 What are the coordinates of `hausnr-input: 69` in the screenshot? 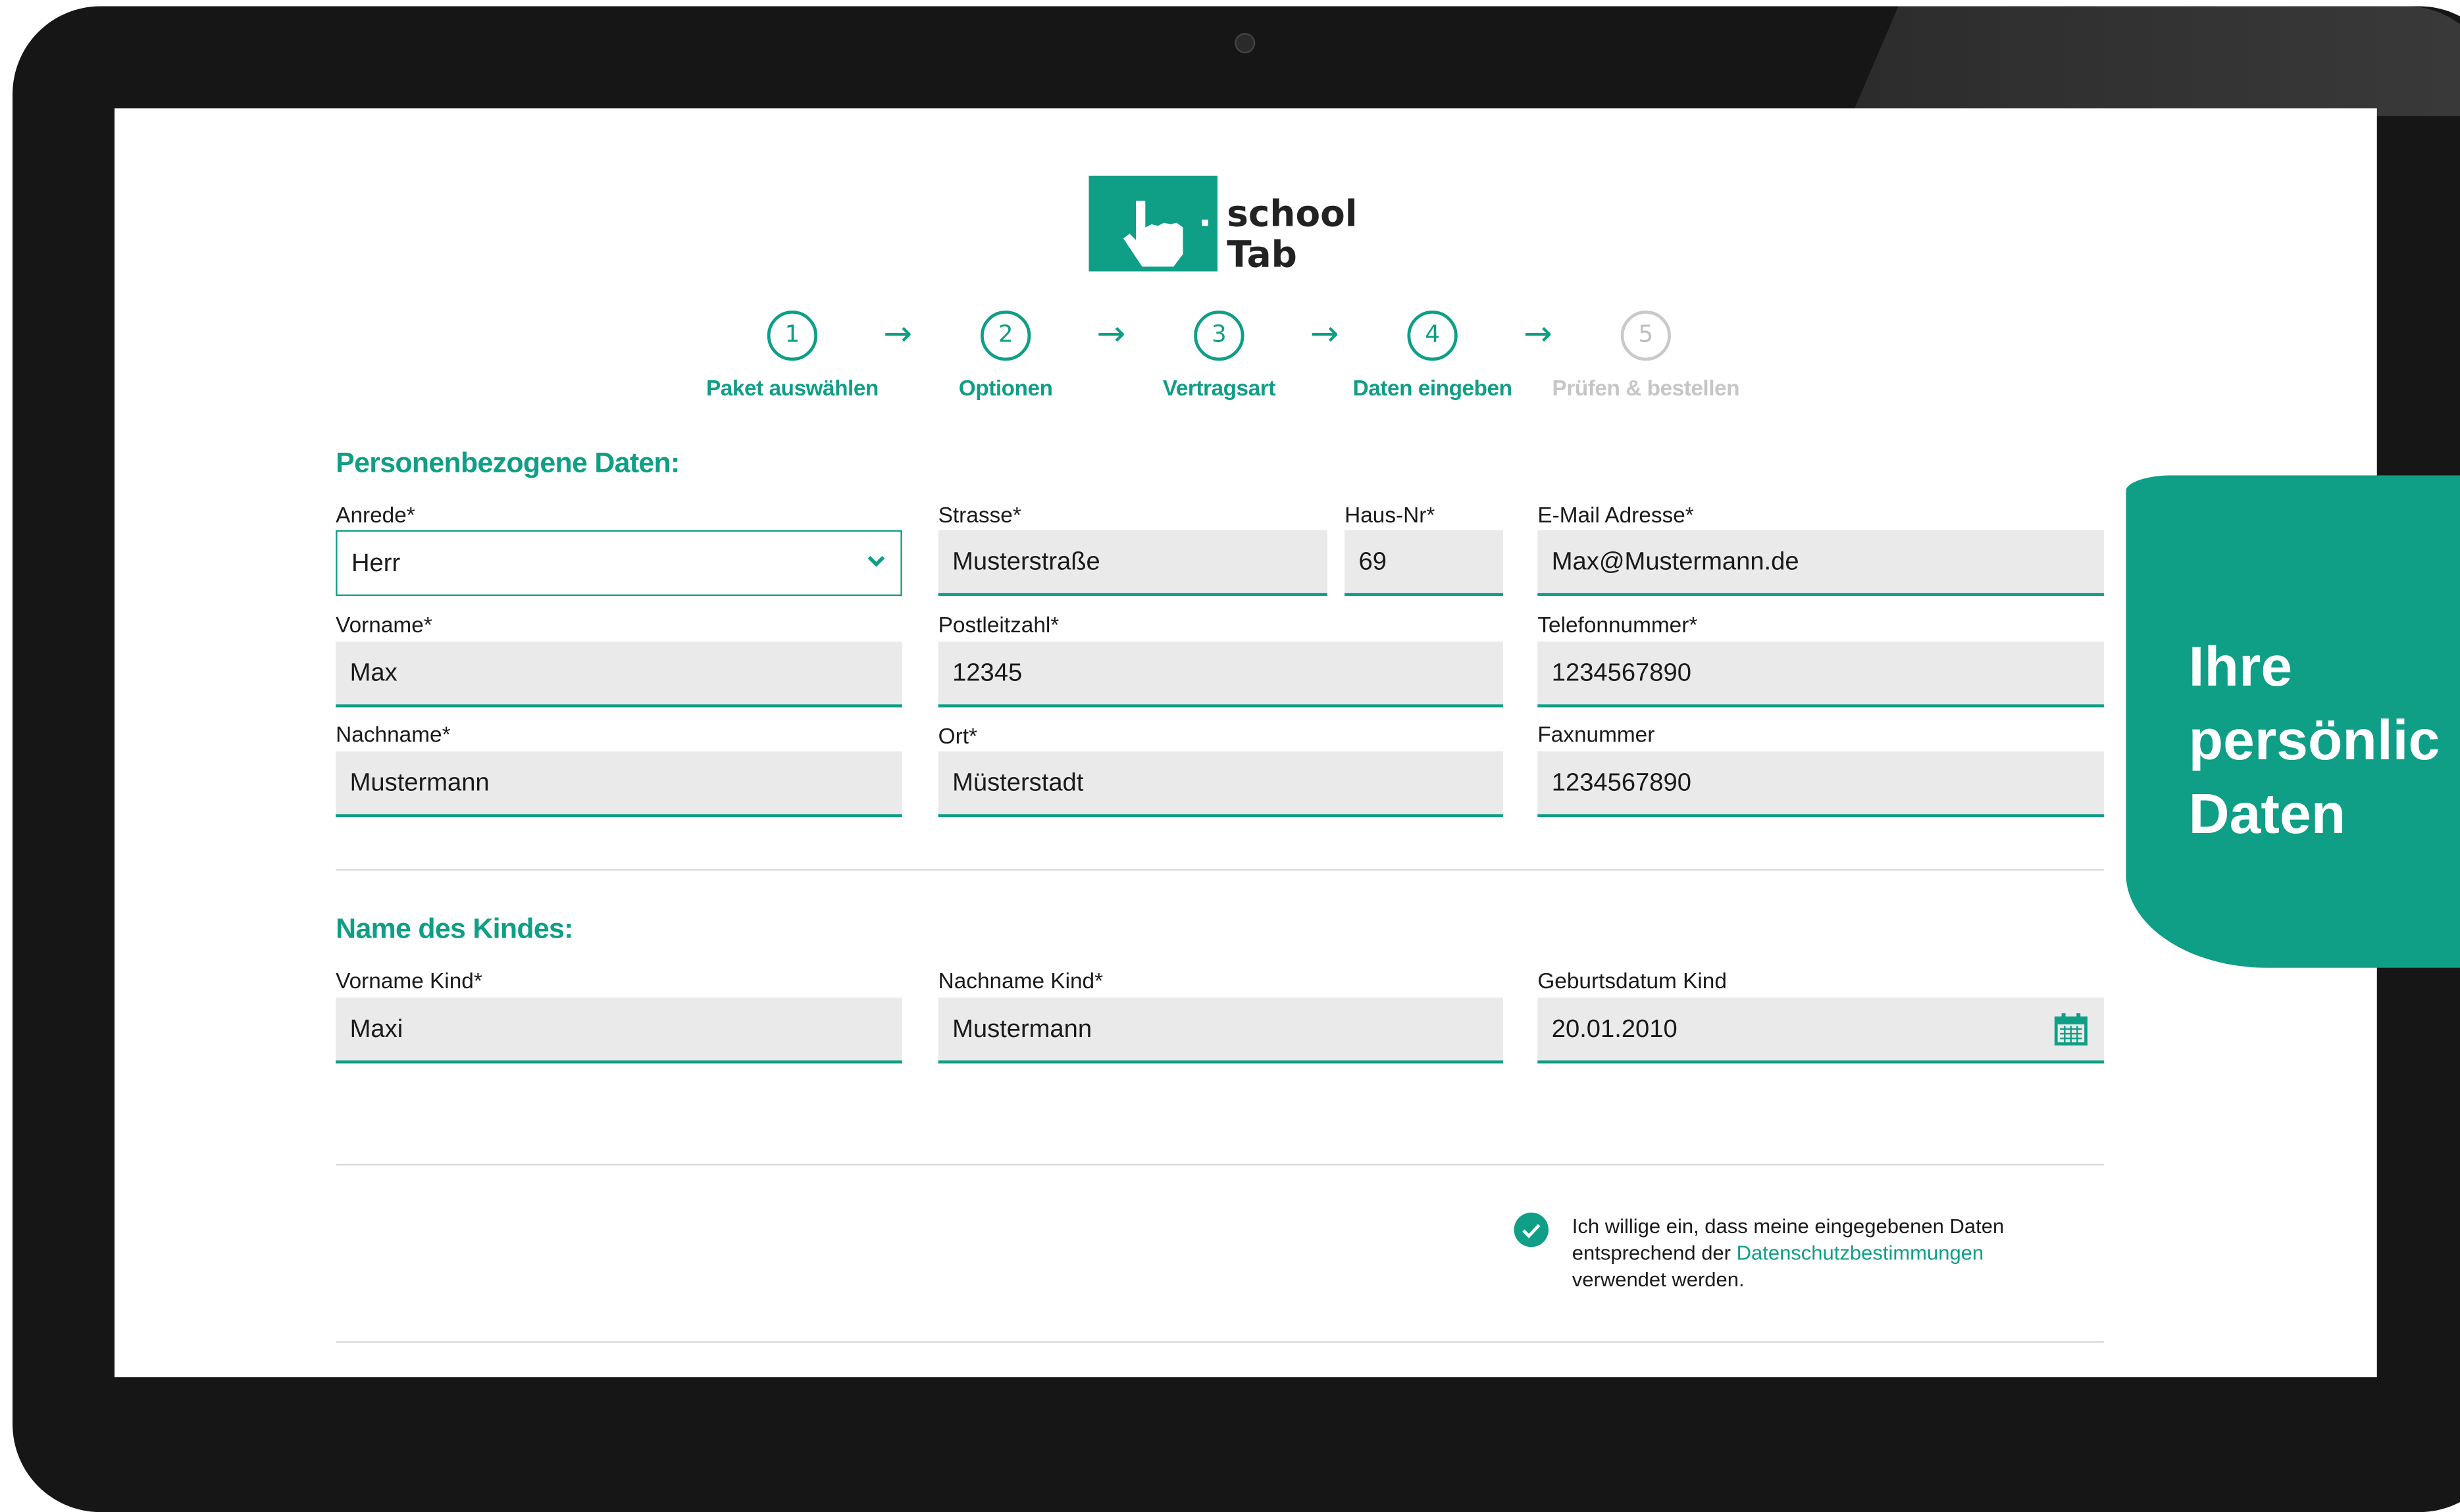 It's located at (1424, 563).